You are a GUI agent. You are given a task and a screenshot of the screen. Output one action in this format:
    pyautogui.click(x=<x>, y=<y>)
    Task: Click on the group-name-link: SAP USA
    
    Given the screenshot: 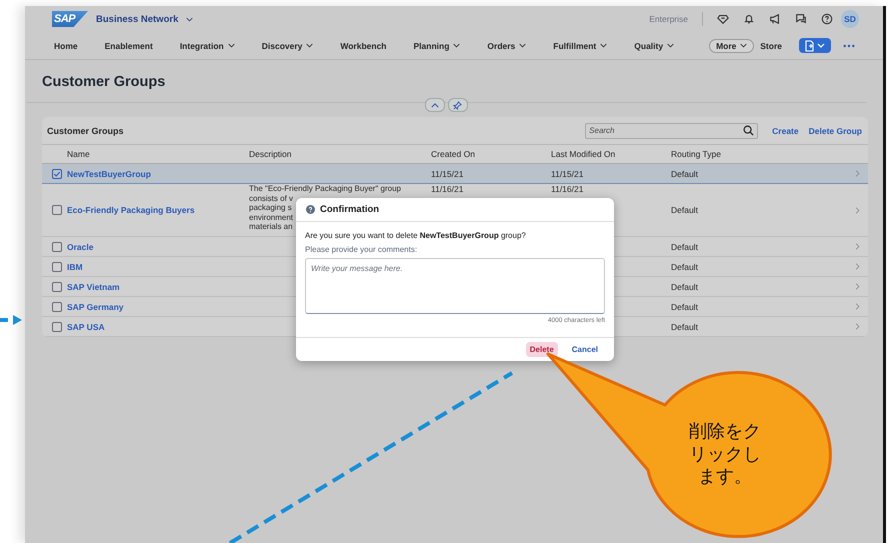 What is the action you would take?
    pyautogui.click(x=158, y=327)
    